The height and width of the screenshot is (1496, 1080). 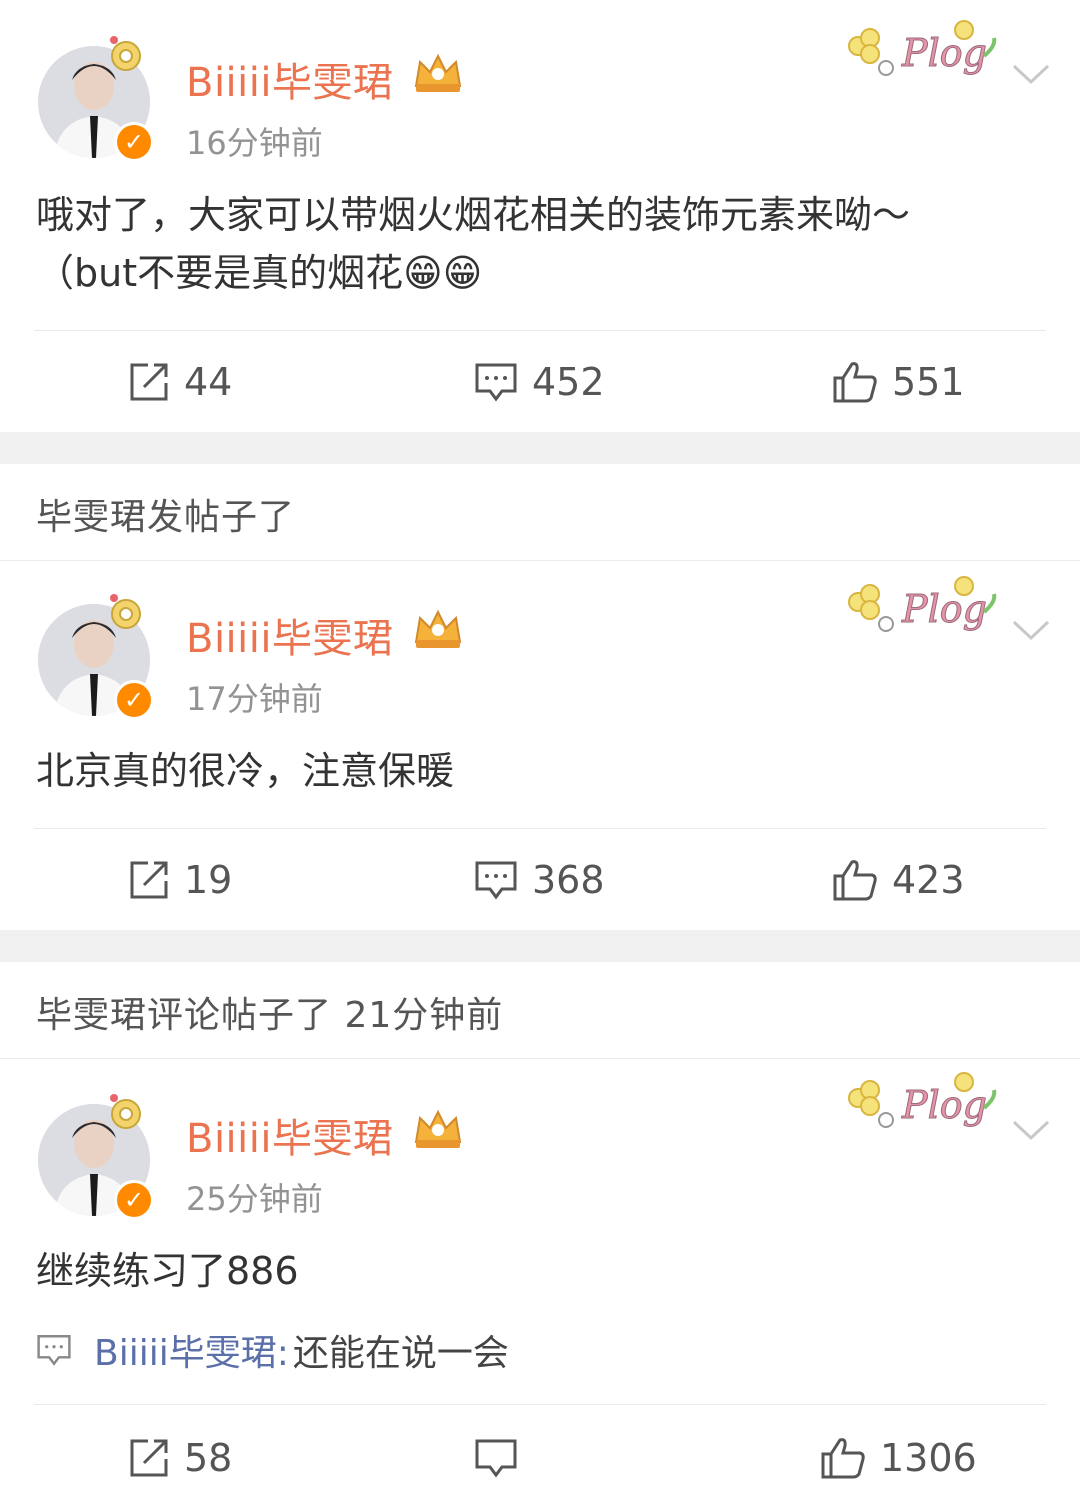 I want to click on like-button: 551, so click(x=898, y=382).